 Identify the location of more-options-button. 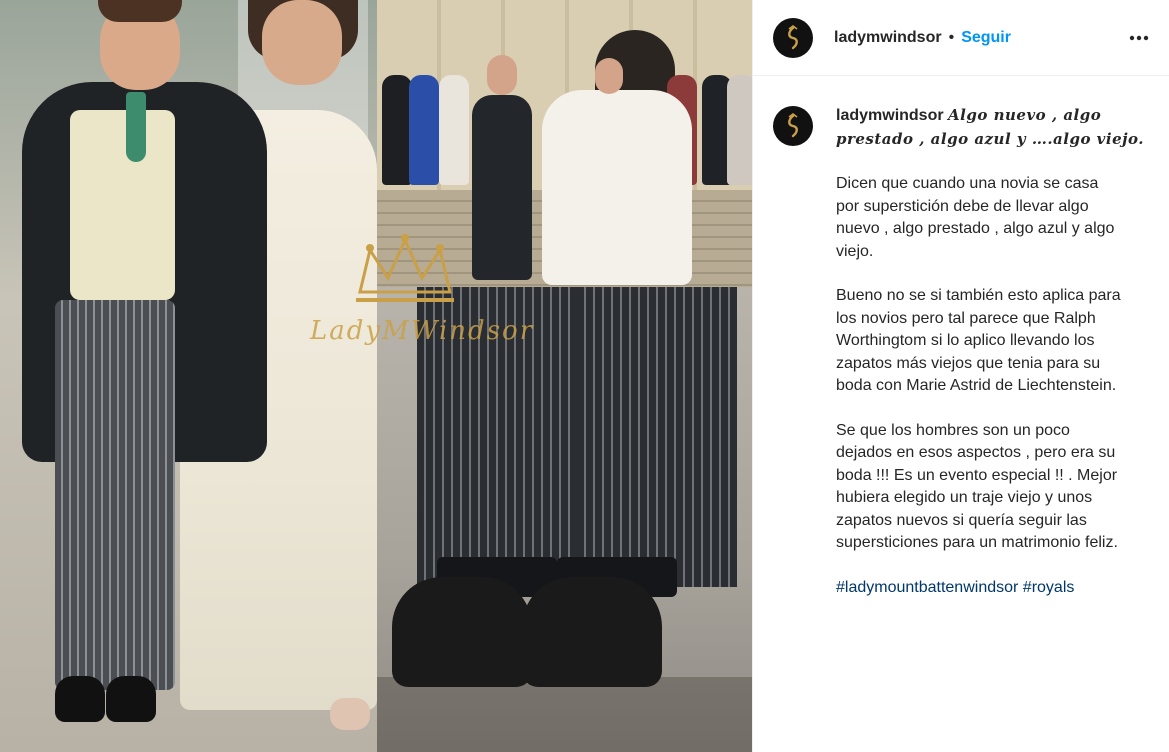
(1139, 38).